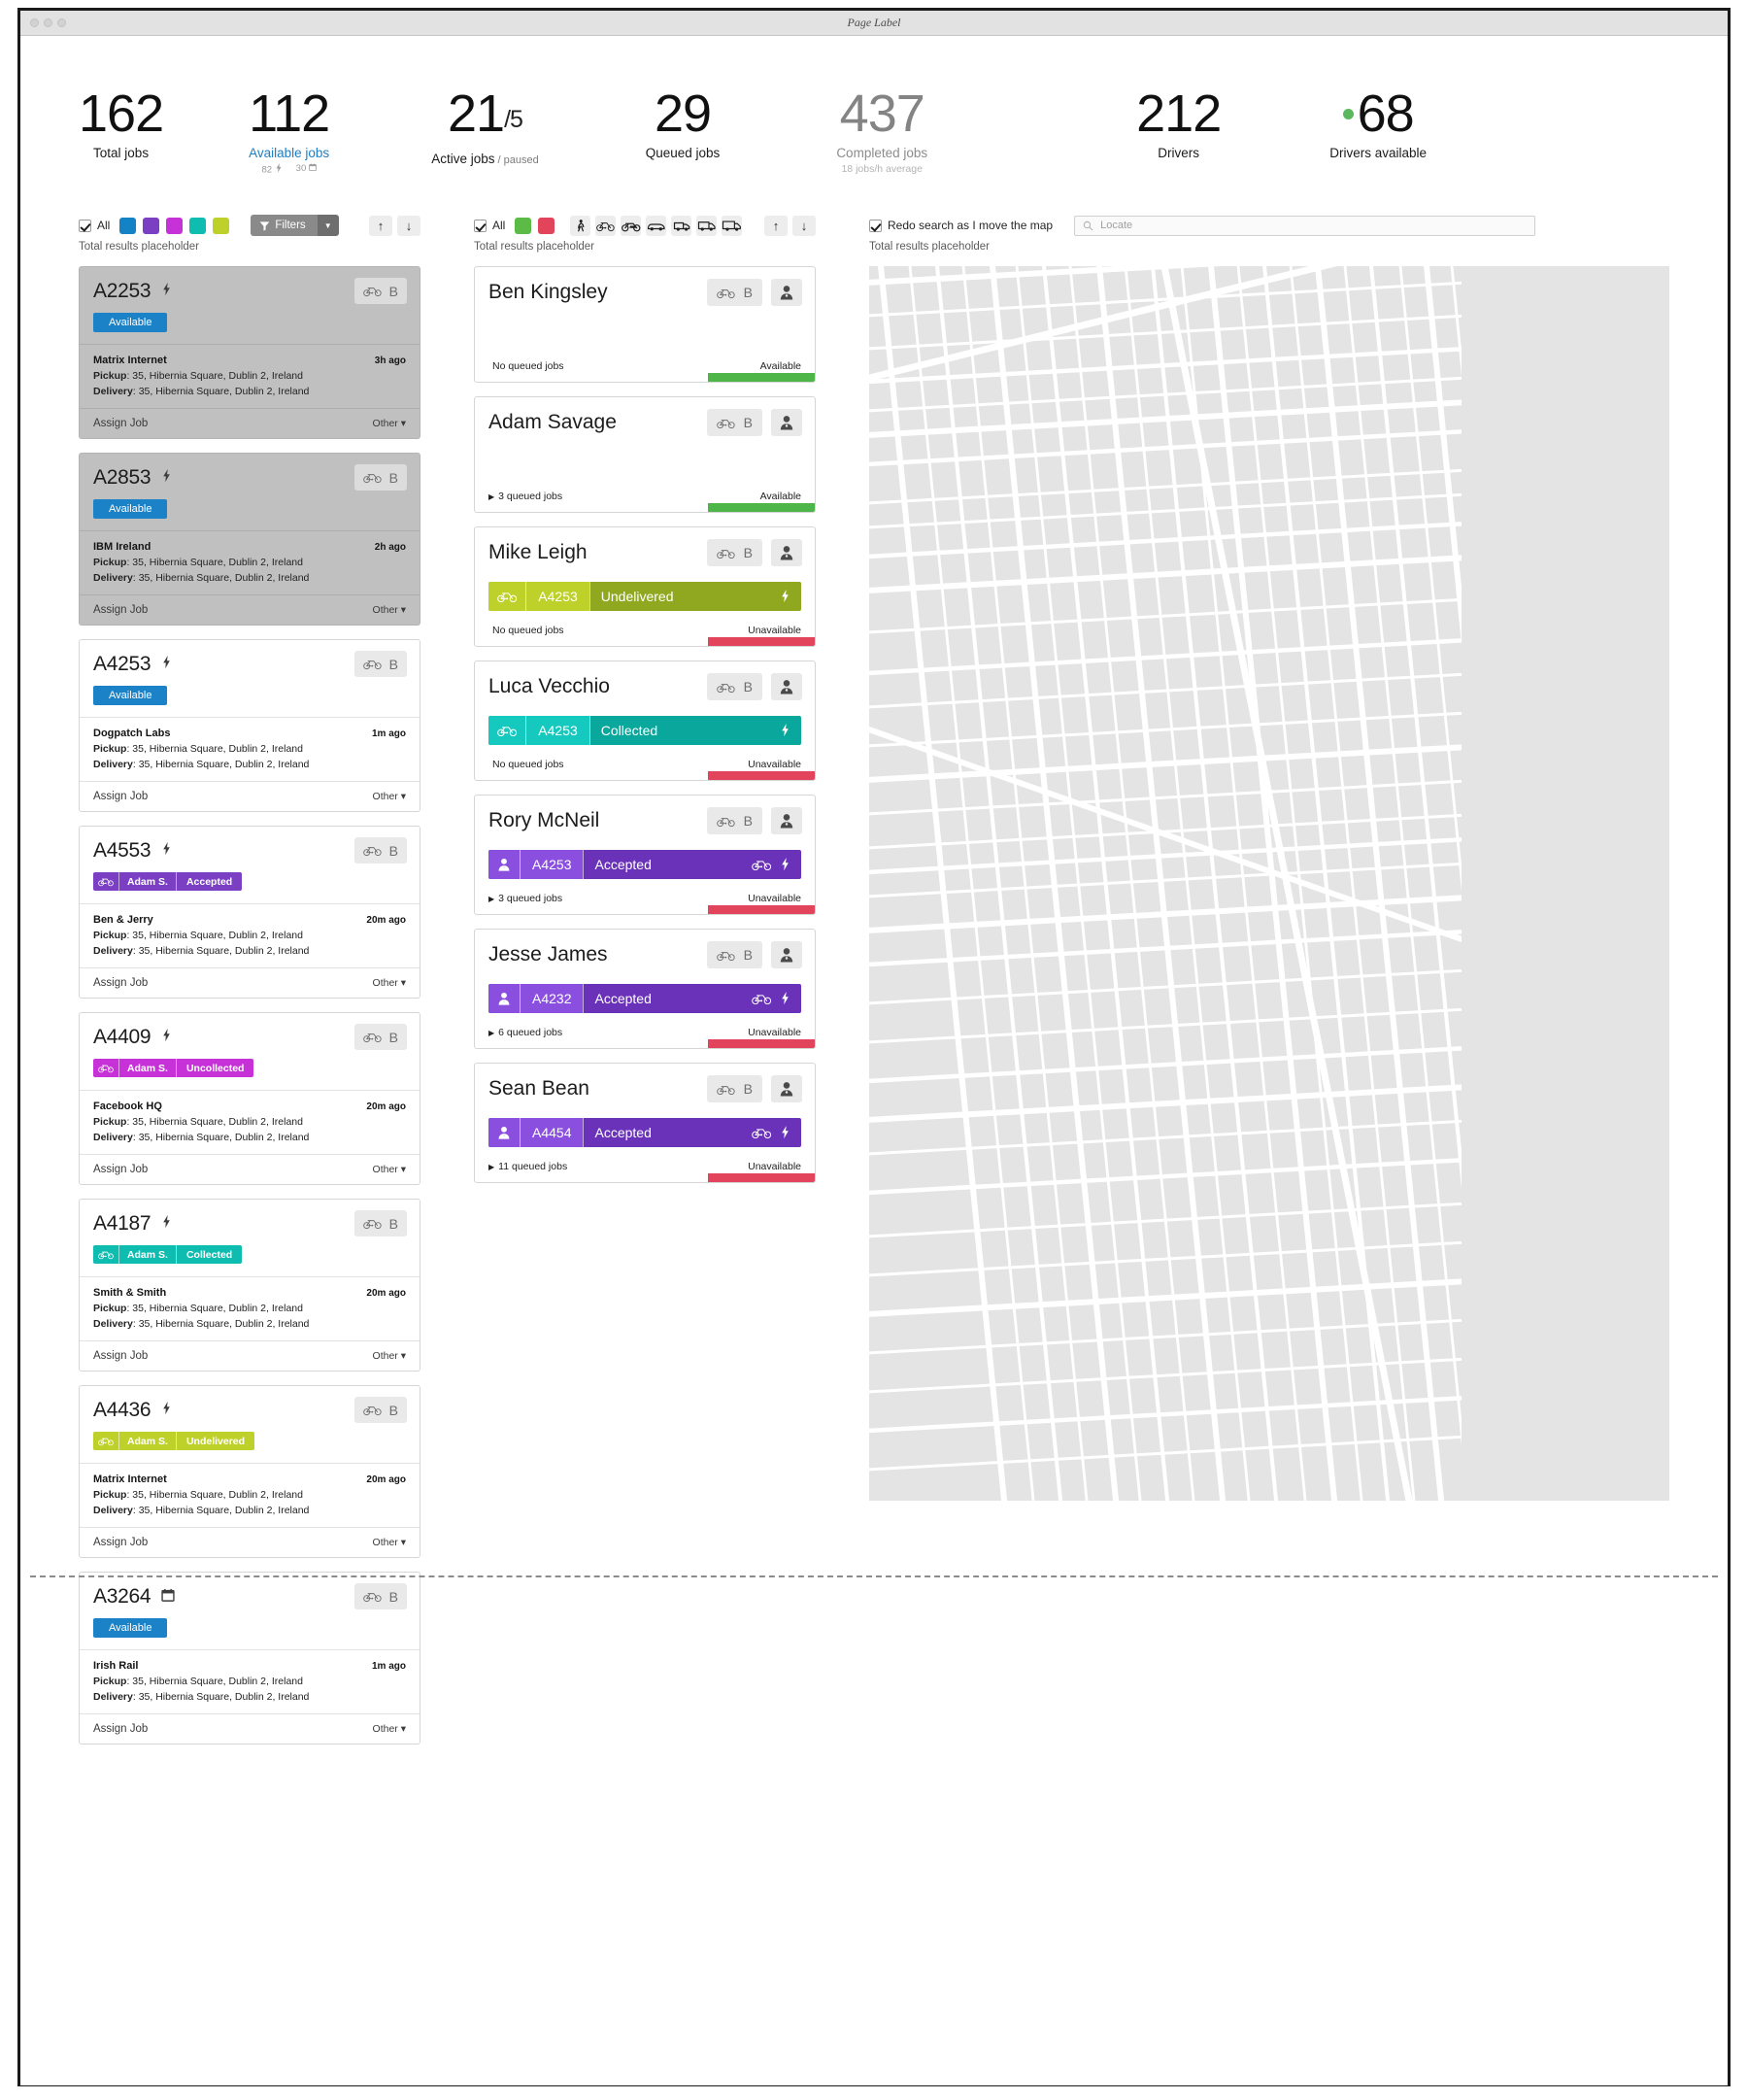  What do you see at coordinates (174, 1441) in the screenshot?
I see `job-assignment-badge: Adam S. Undelivered` at bounding box center [174, 1441].